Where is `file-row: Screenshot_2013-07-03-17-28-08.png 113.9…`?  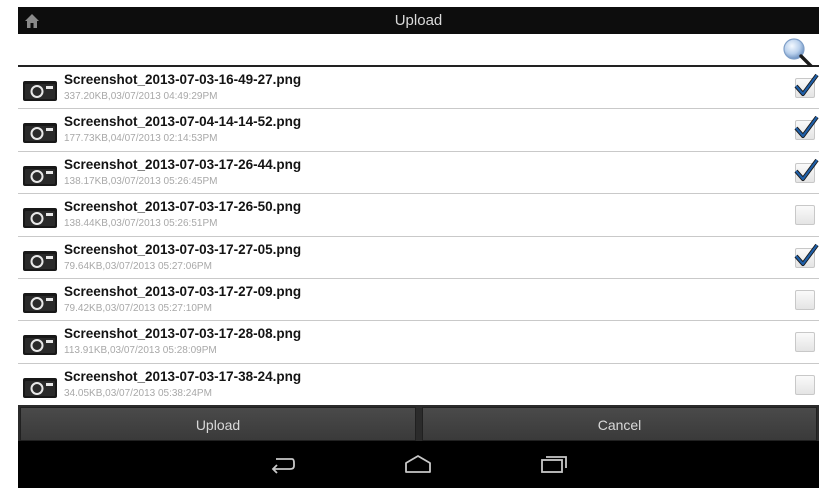 file-row: Screenshot_2013-07-03-17-28-08.png 113.9… is located at coordinates (418, 342).